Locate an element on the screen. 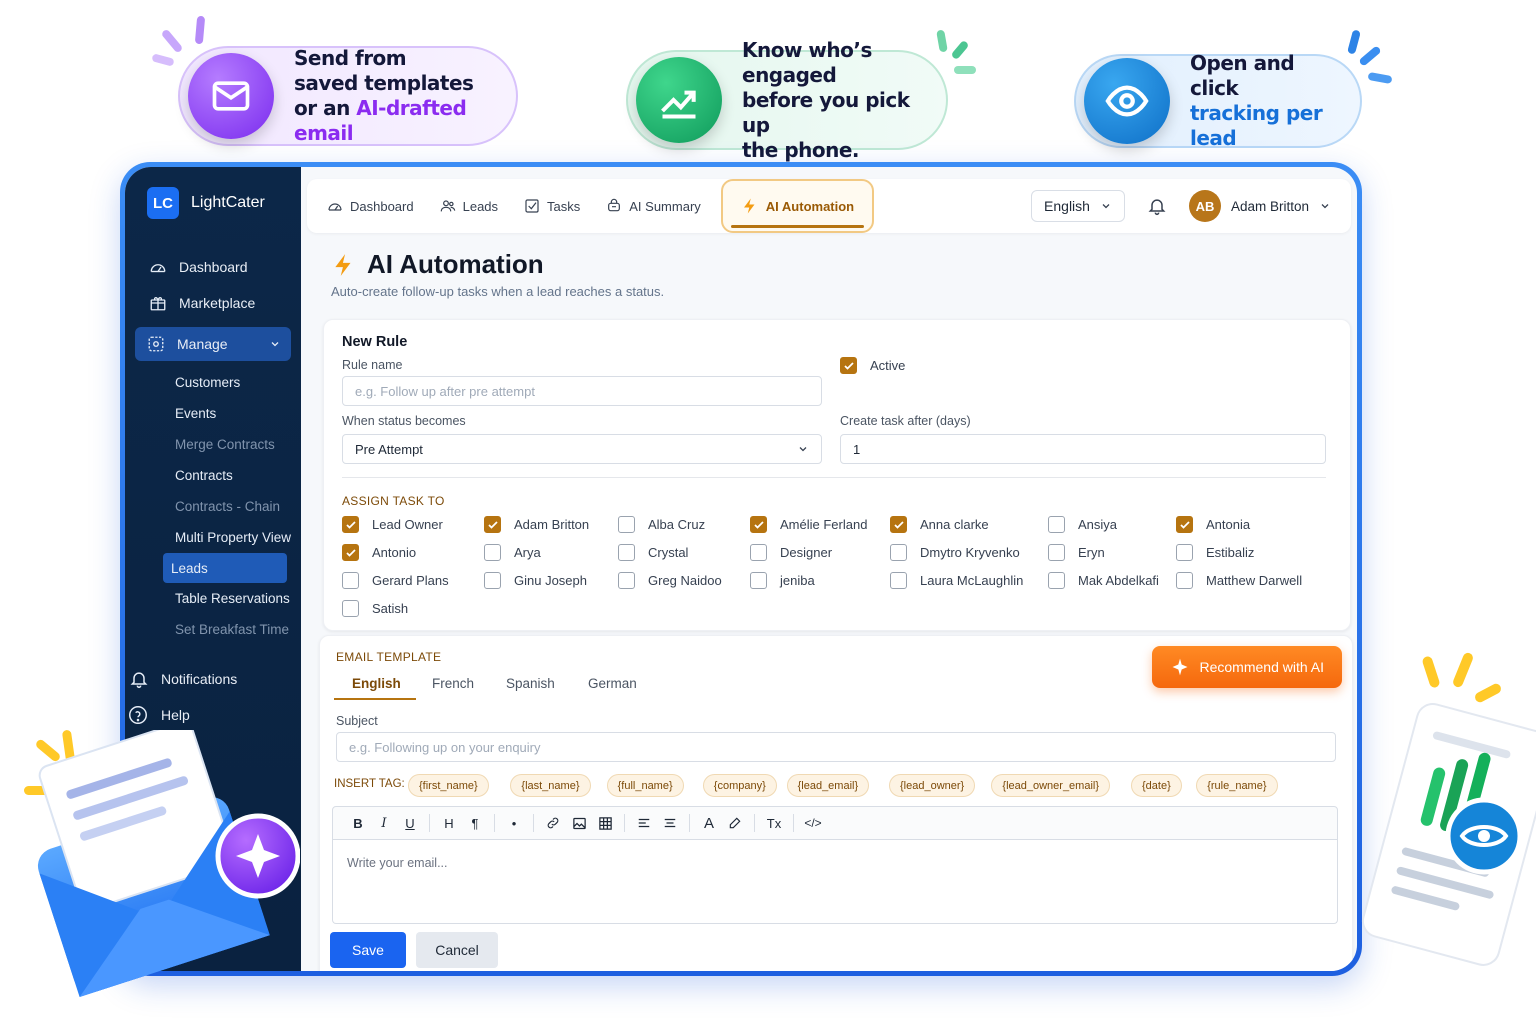  assignee-option: jeniba is located at coordinates (782, 580).